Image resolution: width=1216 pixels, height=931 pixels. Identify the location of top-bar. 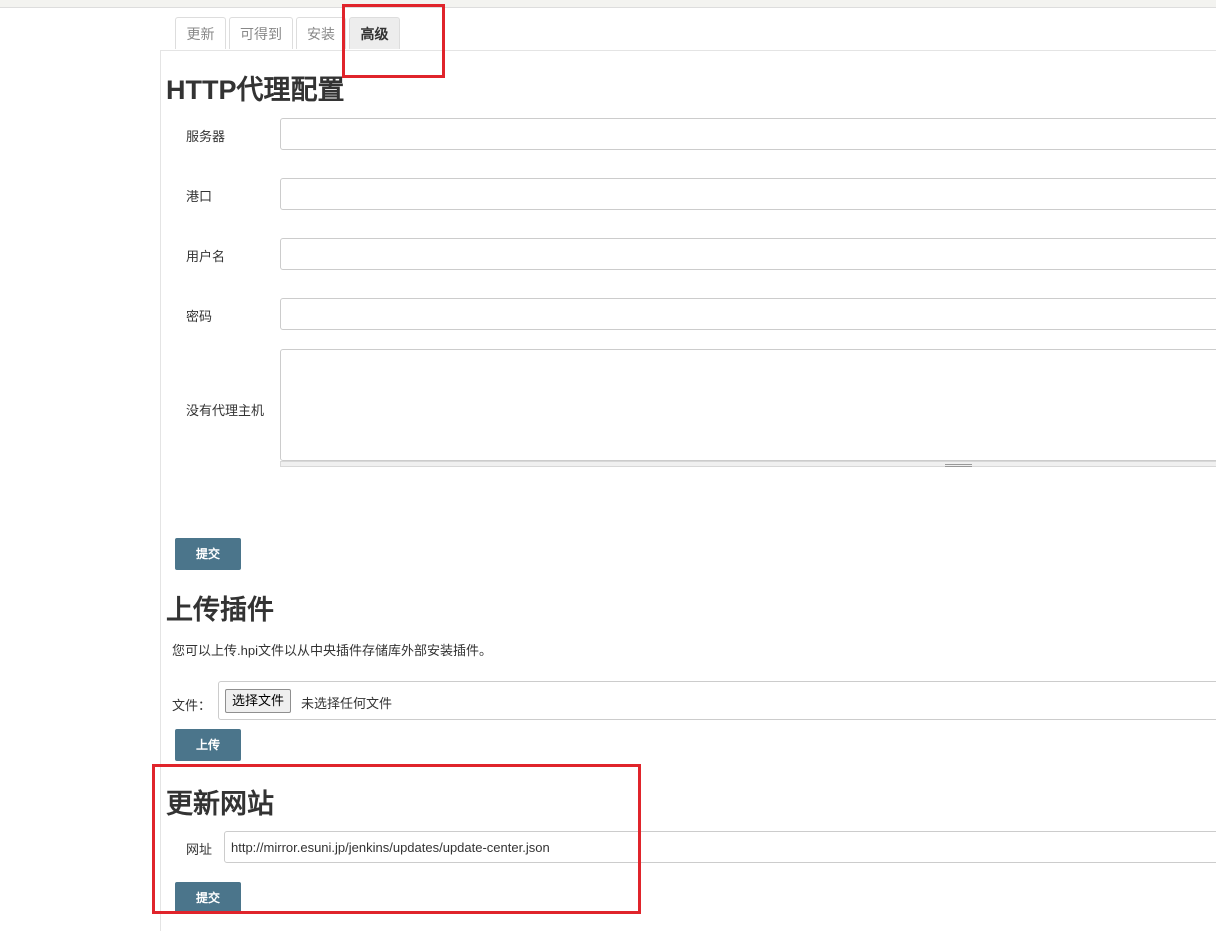
(608, 4).